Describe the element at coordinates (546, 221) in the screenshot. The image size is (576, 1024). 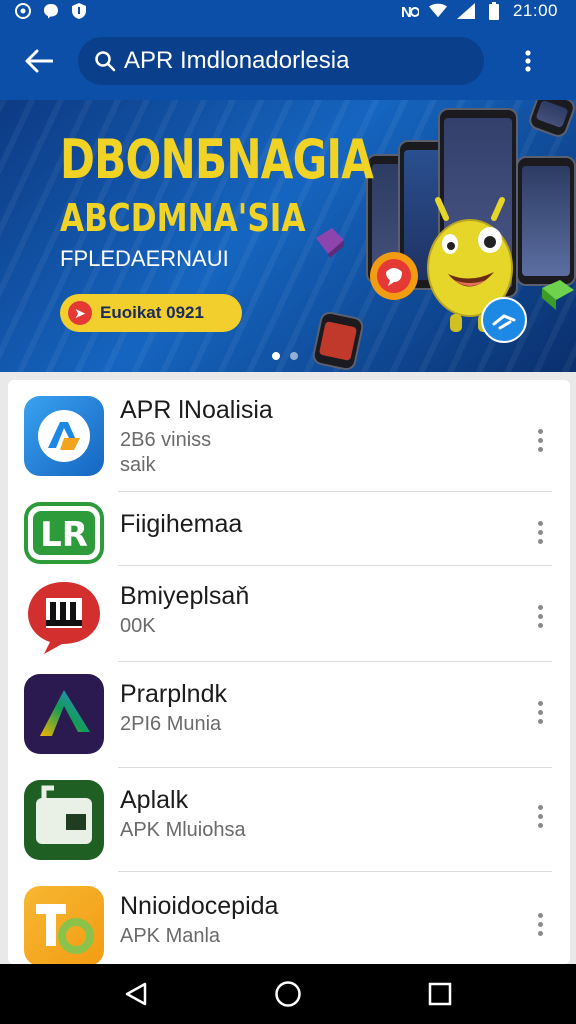
I see `phone-illustration` at that location.